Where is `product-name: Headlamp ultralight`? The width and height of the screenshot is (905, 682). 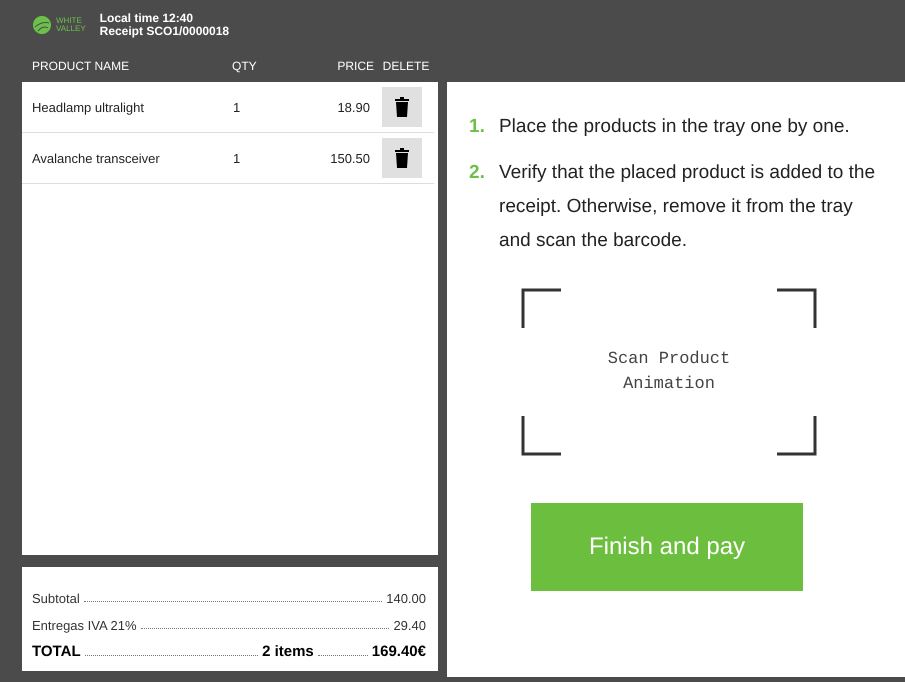 product-name: Headlamp ultralight is located at coordinates (89, 107).